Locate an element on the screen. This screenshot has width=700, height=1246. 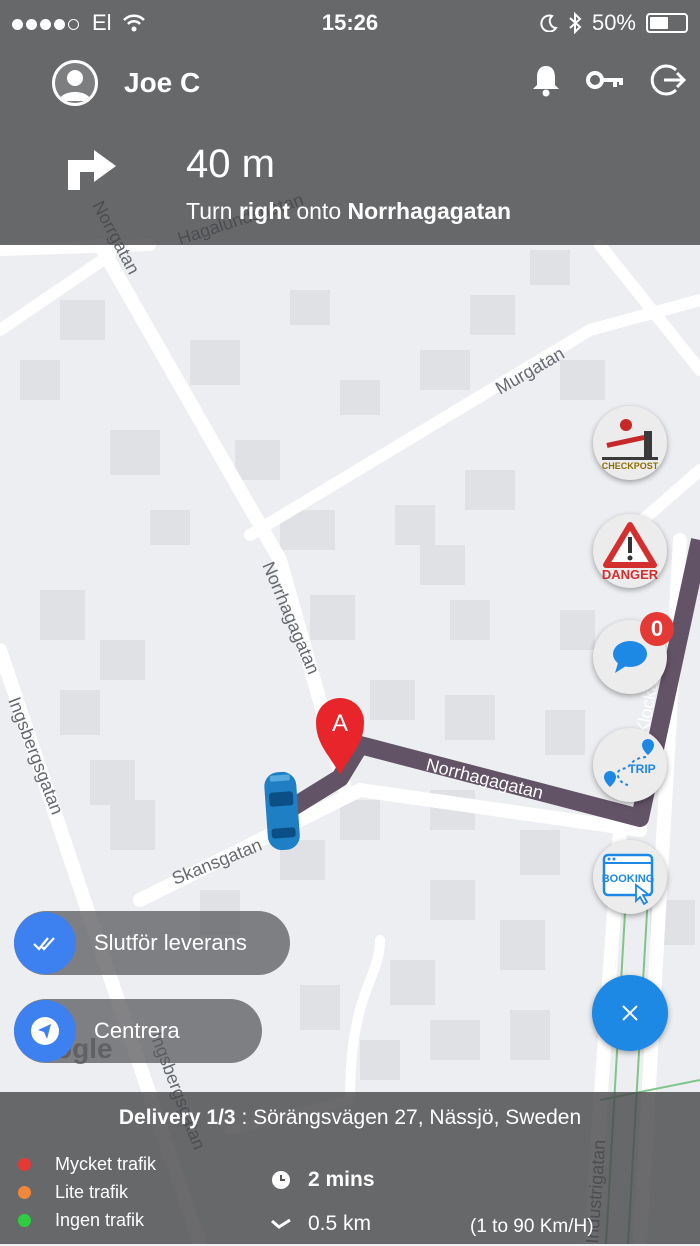
svg-text: TRIP is located at coordinates (641, 769).